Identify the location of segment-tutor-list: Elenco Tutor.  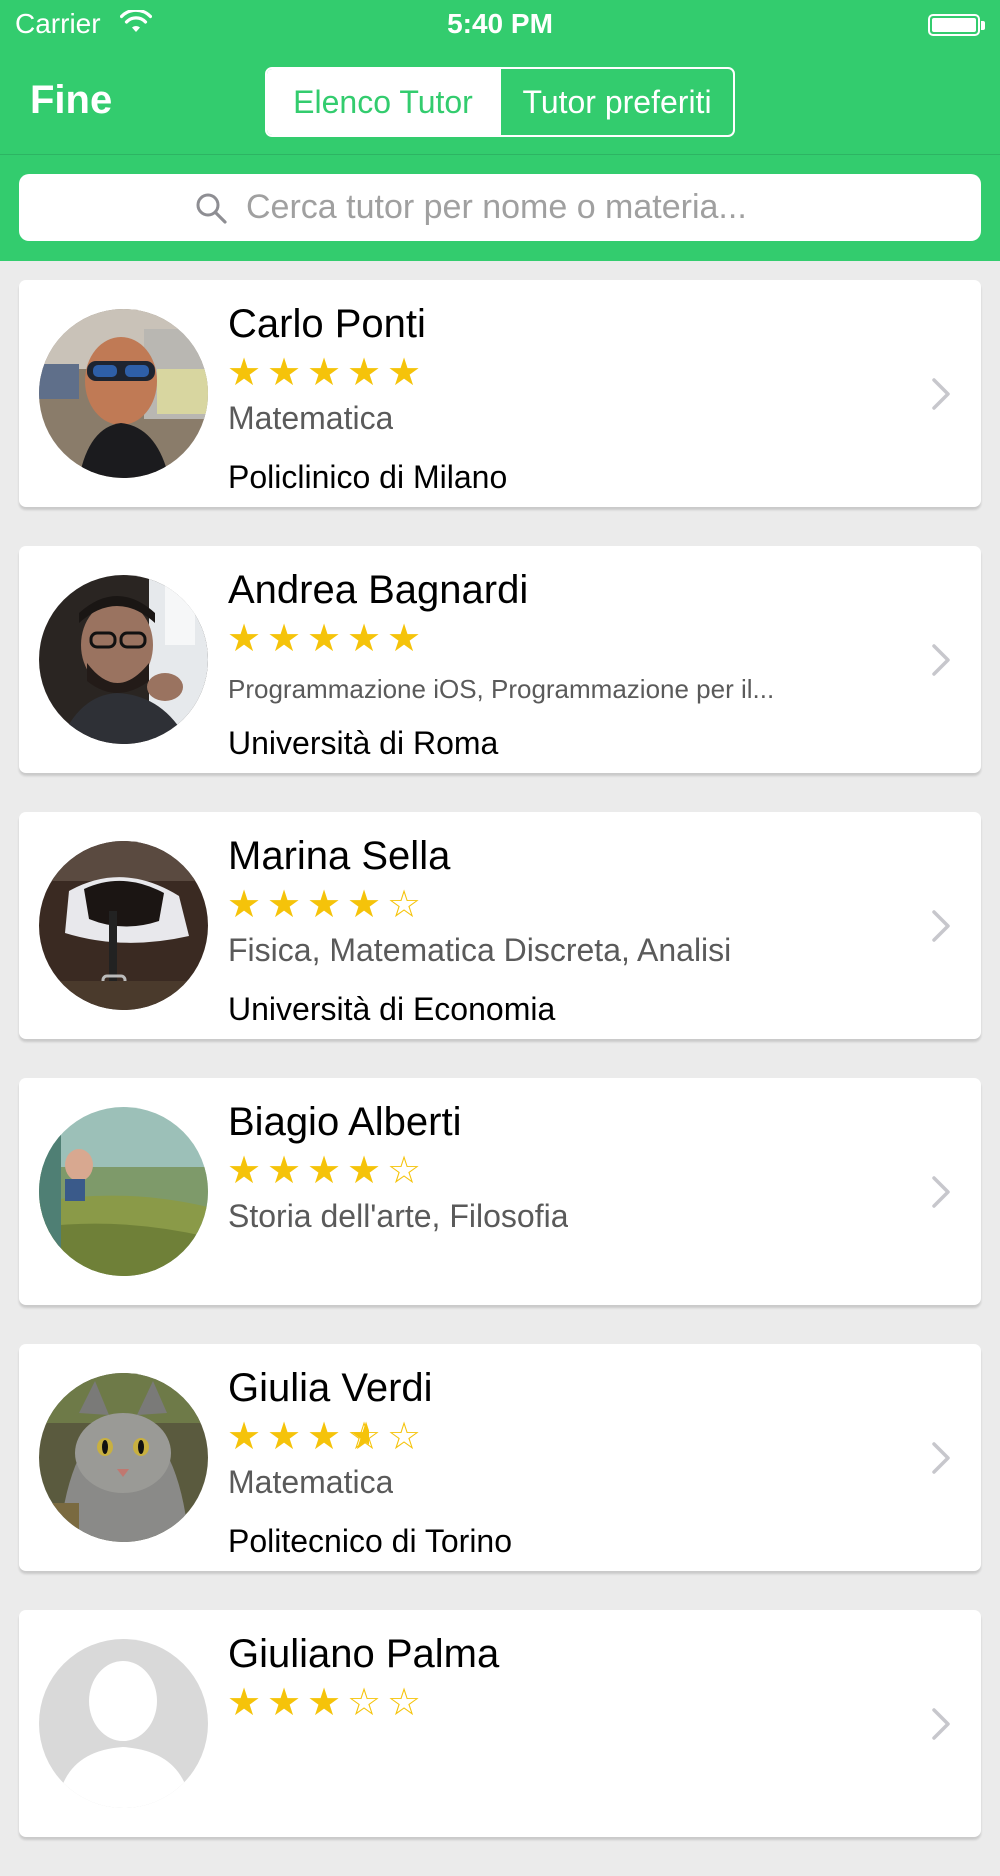
(383, 102).